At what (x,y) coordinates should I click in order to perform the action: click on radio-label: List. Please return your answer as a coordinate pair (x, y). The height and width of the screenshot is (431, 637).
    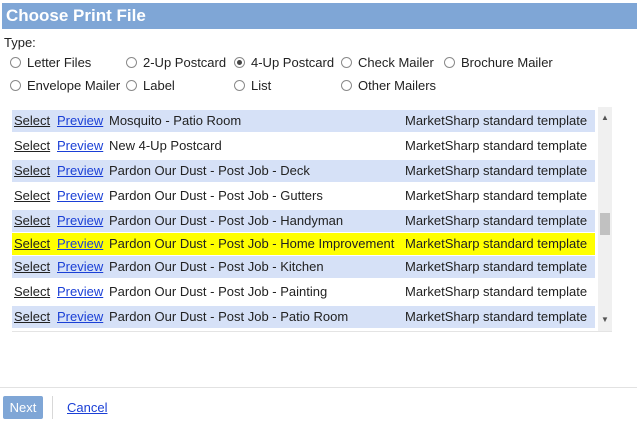
    Looking at the image, I should click on (261, 85).